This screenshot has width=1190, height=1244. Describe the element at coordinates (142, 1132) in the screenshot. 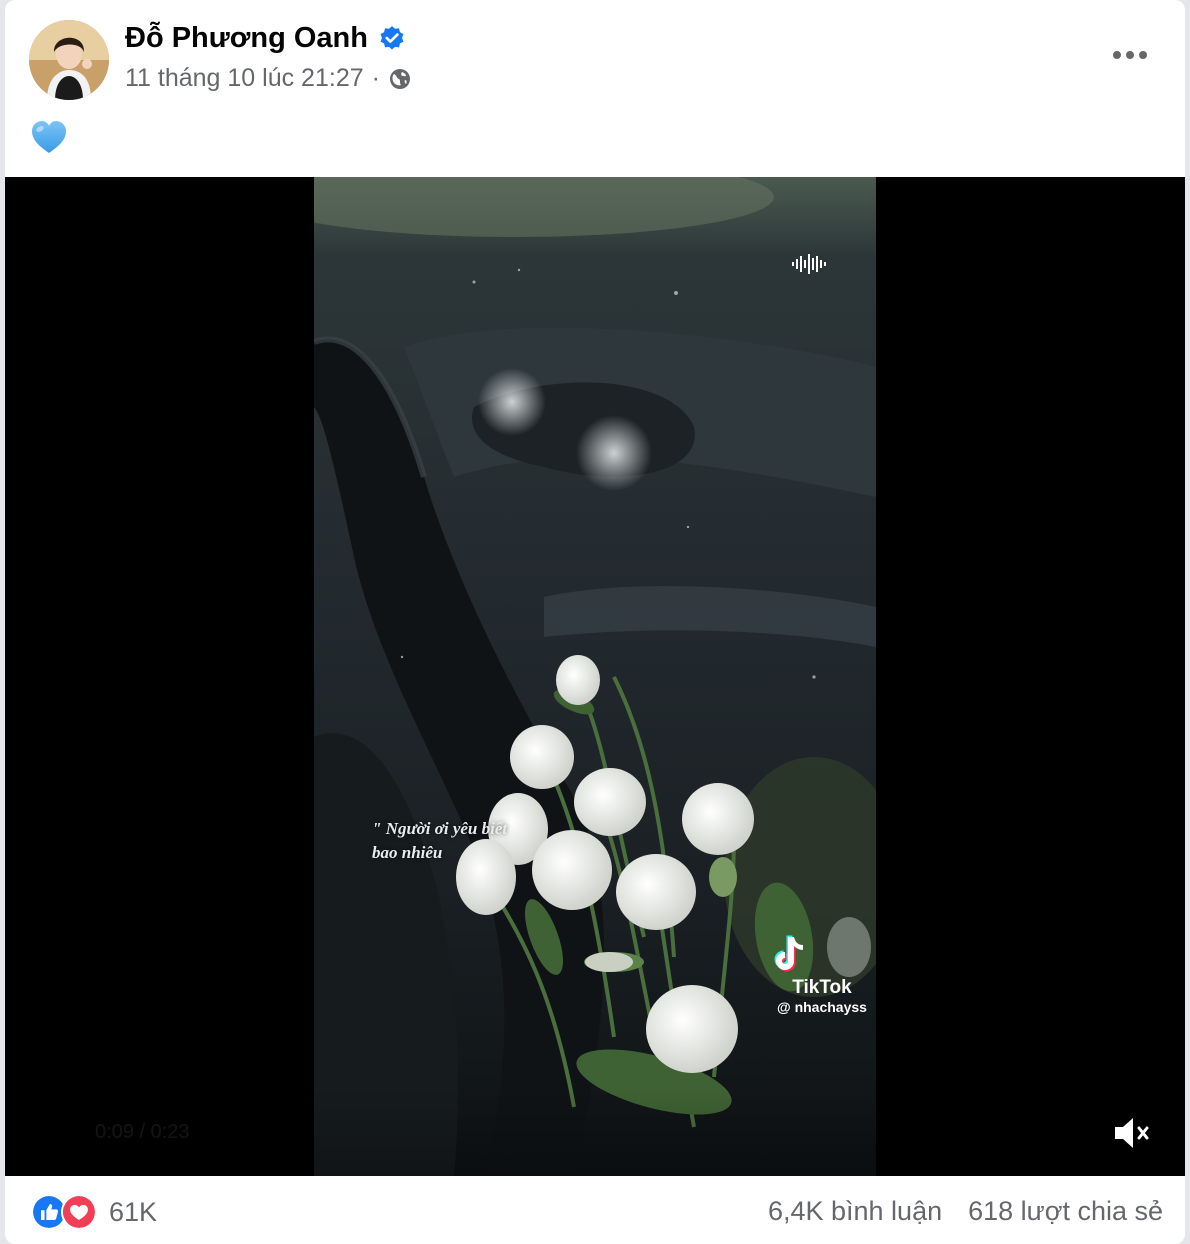

I see `video-timecode: 0:09 / 0:23` at that location.